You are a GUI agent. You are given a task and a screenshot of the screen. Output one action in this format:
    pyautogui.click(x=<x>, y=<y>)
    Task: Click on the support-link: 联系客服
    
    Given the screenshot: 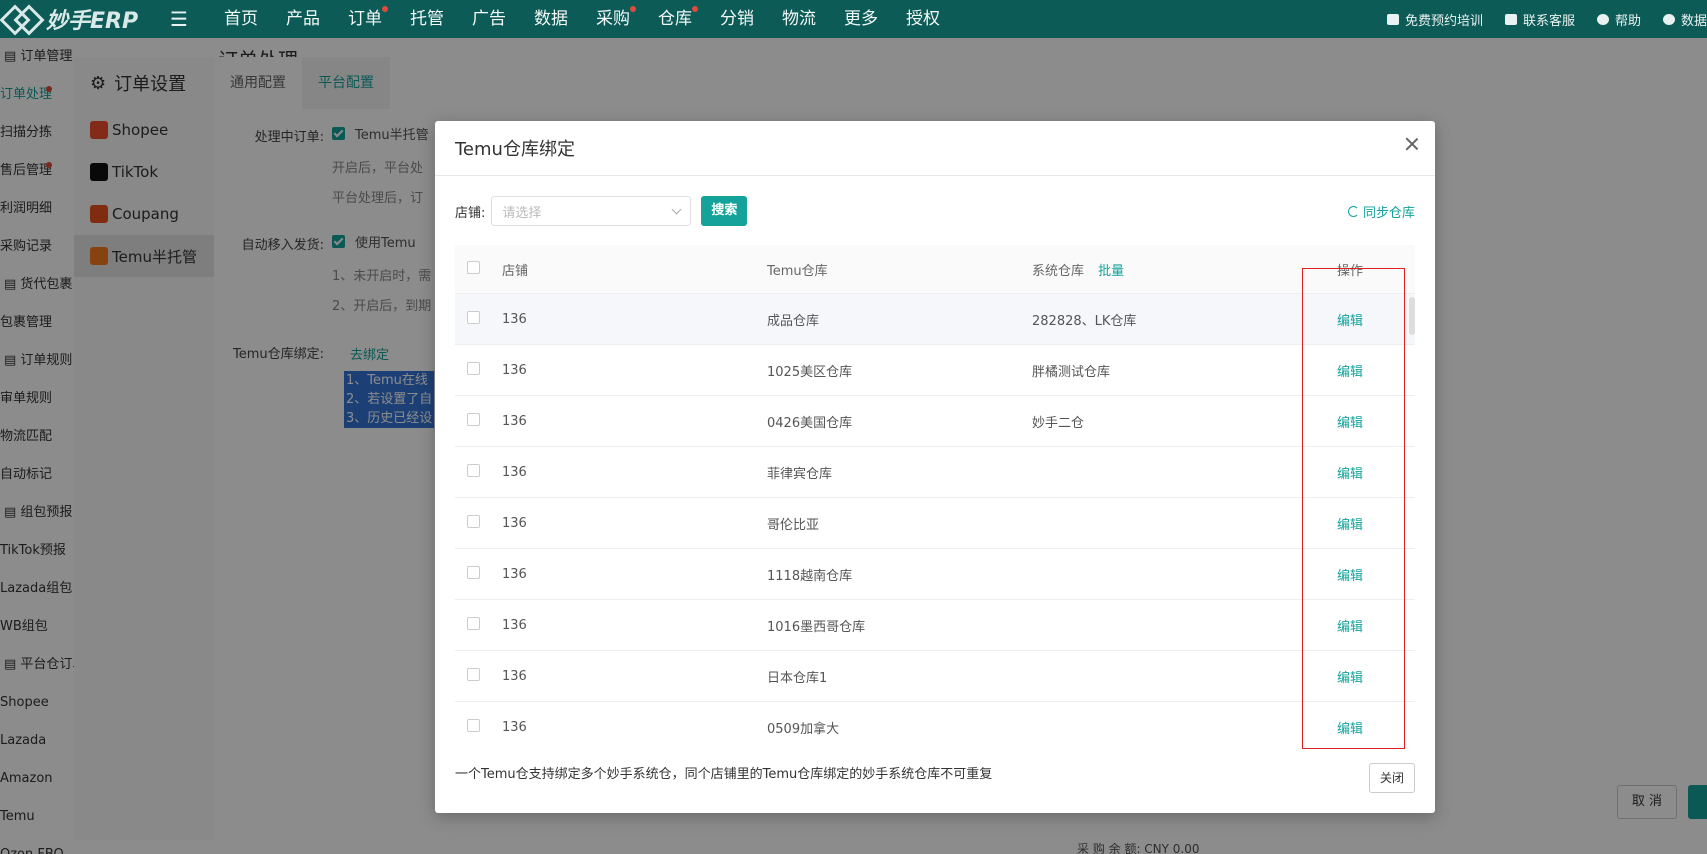 What is the action you would take?
    pyautogui.click(x=1539, y=19)
    